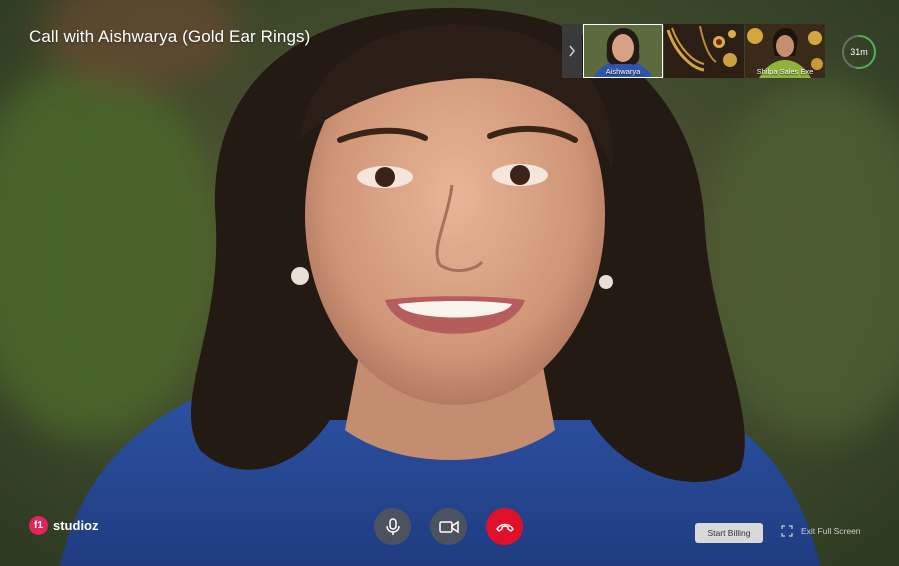 The height and width of the screenshot is (566, 899). I want to click on brand-name: studioz, so click(76, 525).